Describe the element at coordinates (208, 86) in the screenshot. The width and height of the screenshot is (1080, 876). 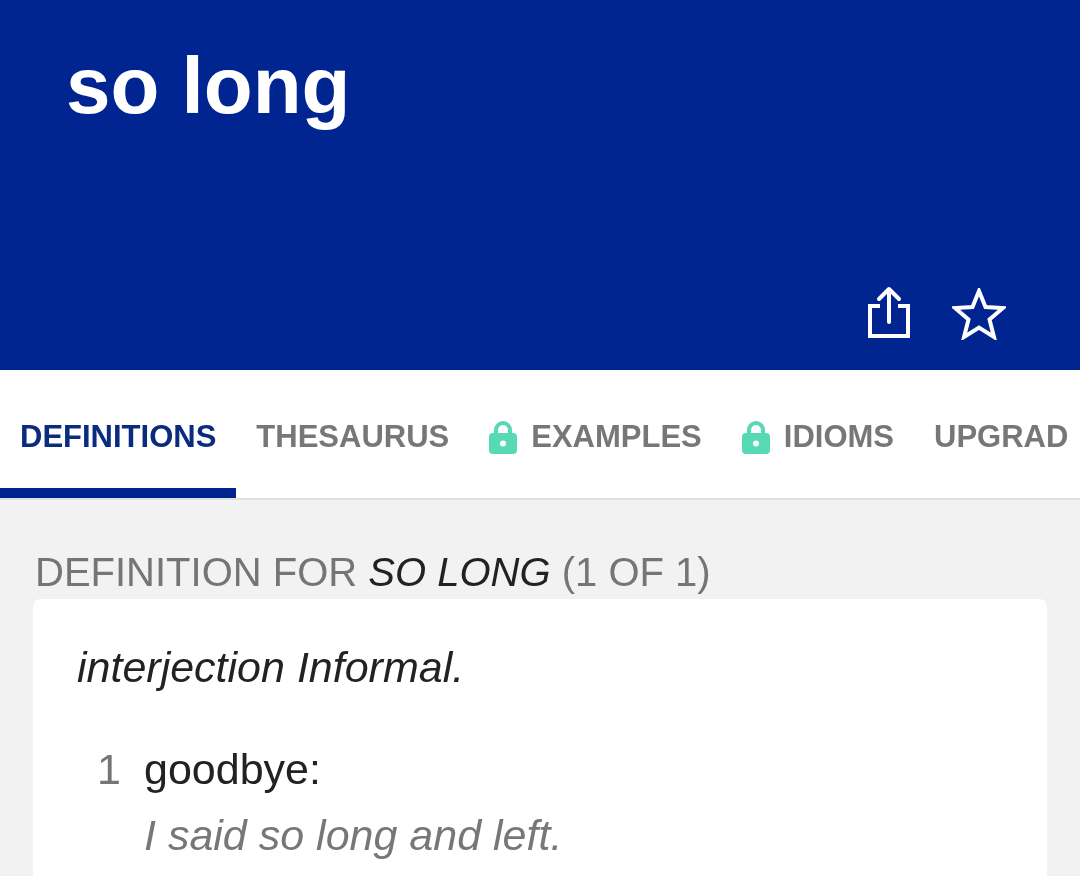
I see `word-title: so long` at that location.